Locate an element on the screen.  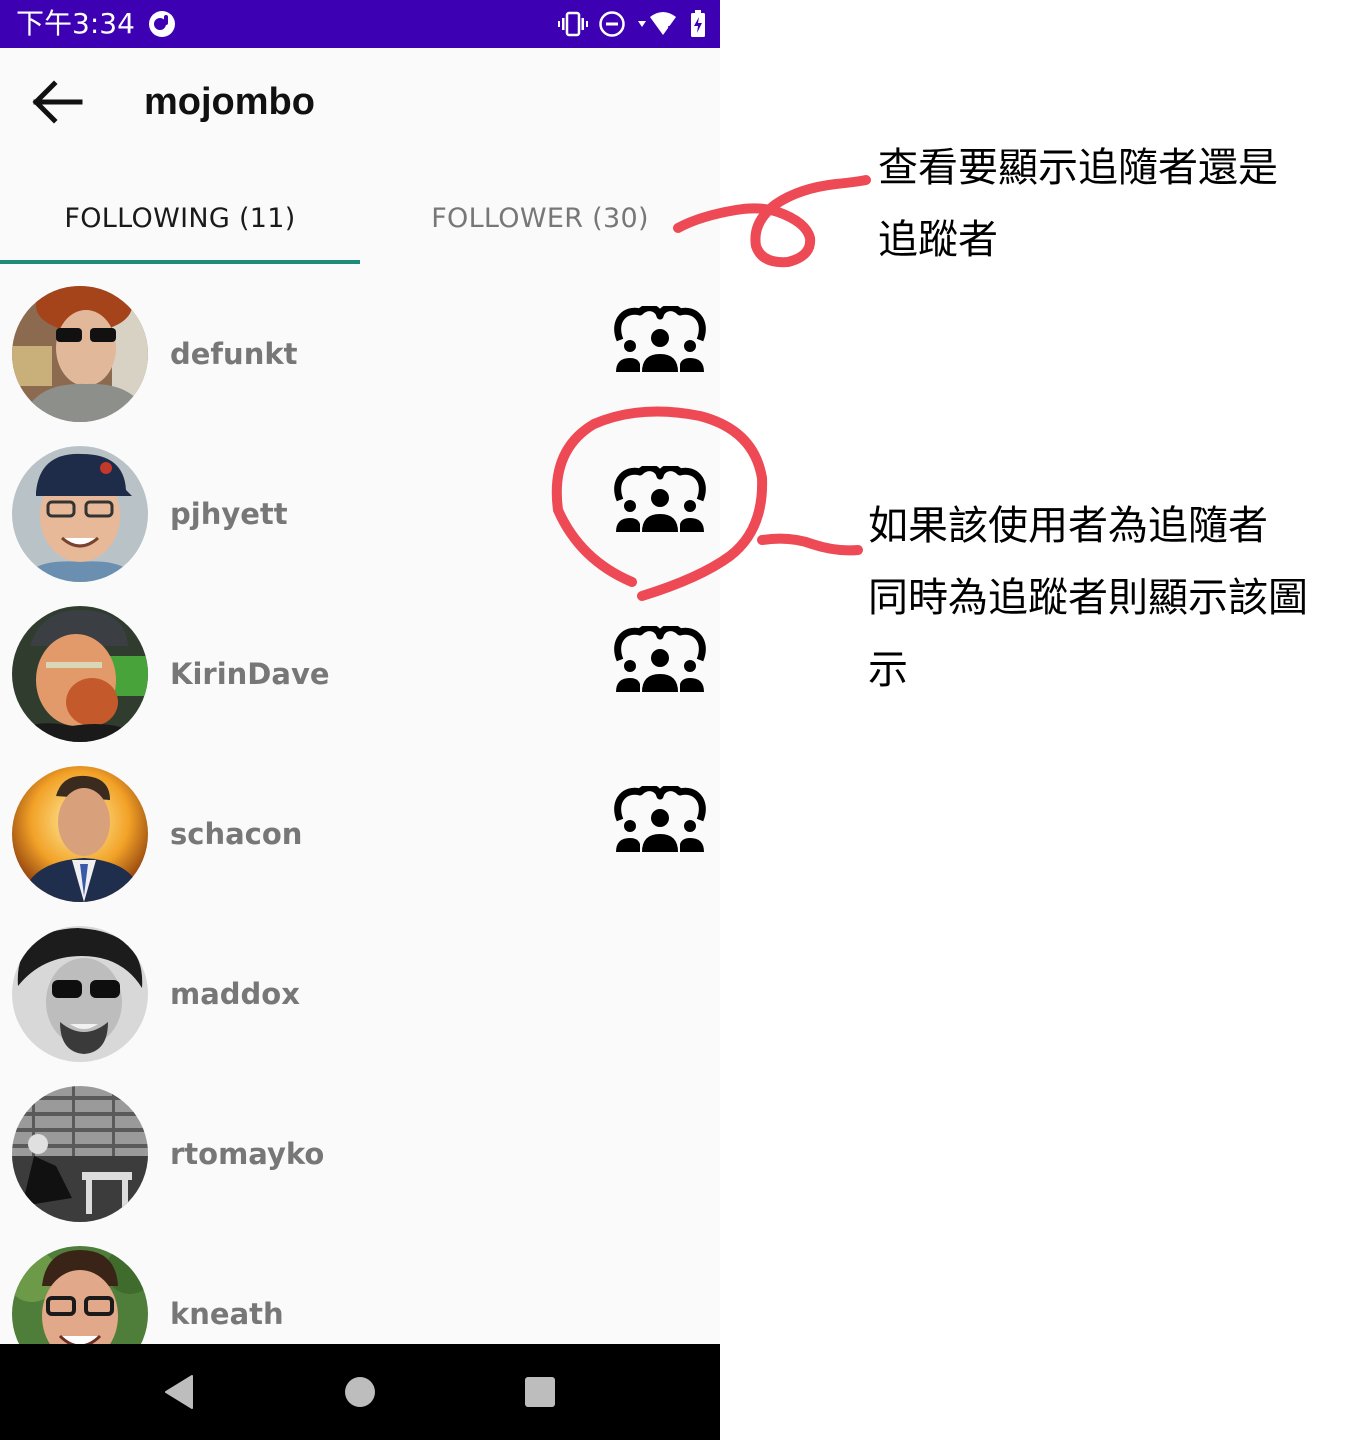
tab-bar: FOLLOWING (11) FOLLOWER (30) is located at coordinates (360, 220).